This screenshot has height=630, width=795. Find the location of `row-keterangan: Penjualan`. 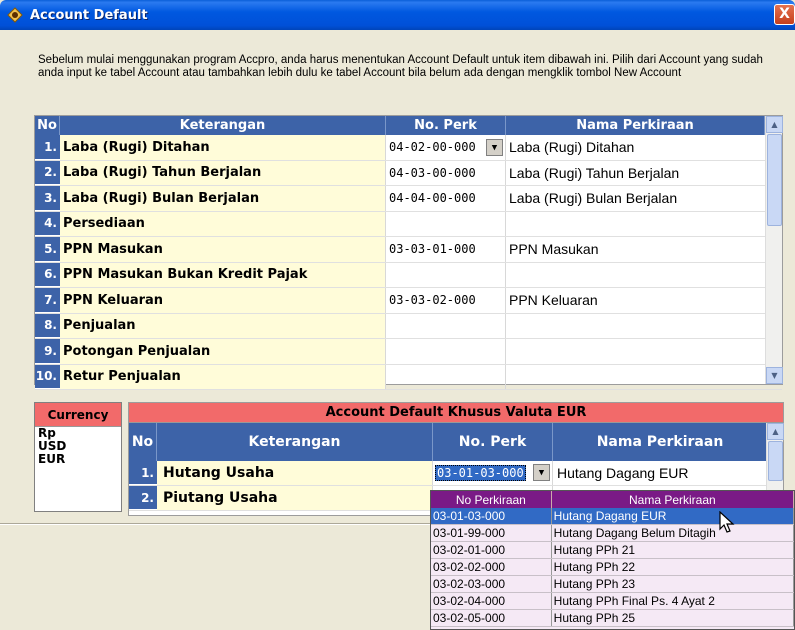

row-keterangan: Penjualan is located at coordinates (223, 325).